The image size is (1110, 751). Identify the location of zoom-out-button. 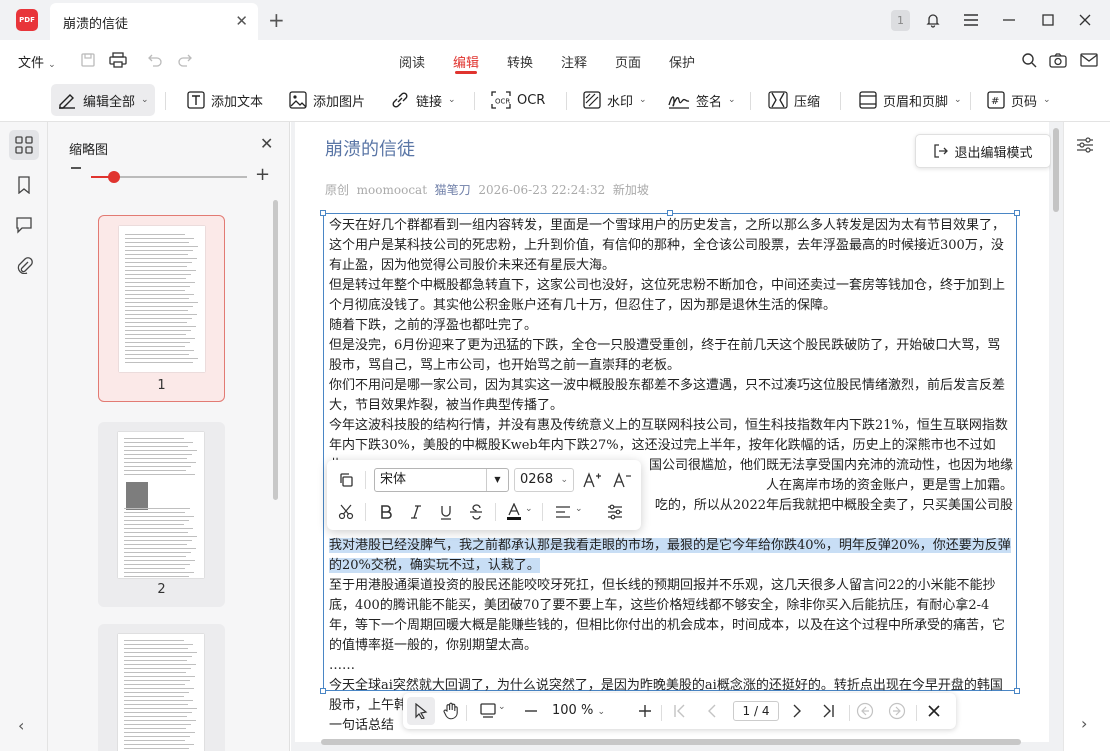
(531, 711).